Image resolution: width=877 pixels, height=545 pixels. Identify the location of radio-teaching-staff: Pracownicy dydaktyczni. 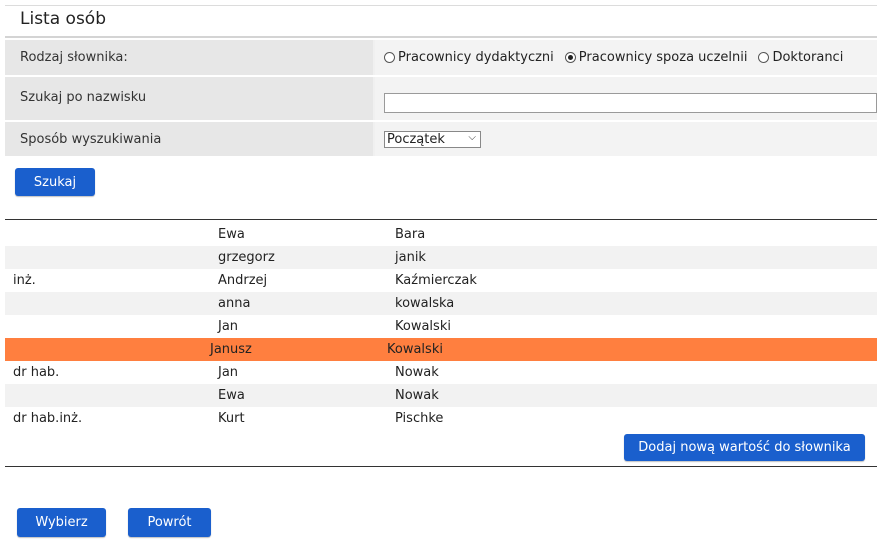
(469, 57).